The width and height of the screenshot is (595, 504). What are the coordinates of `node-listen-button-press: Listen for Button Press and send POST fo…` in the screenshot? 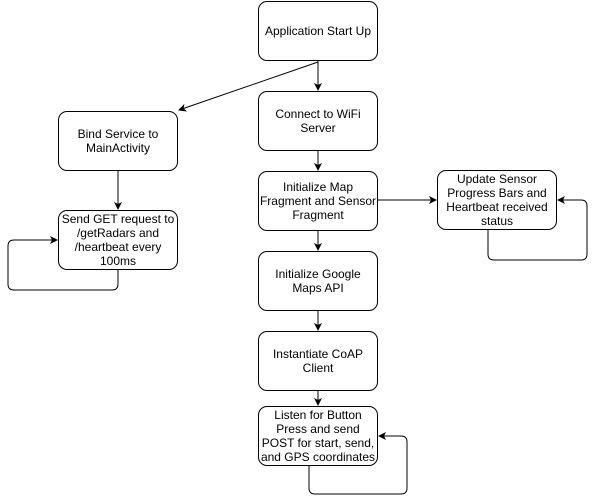 It's located at (318, 436).